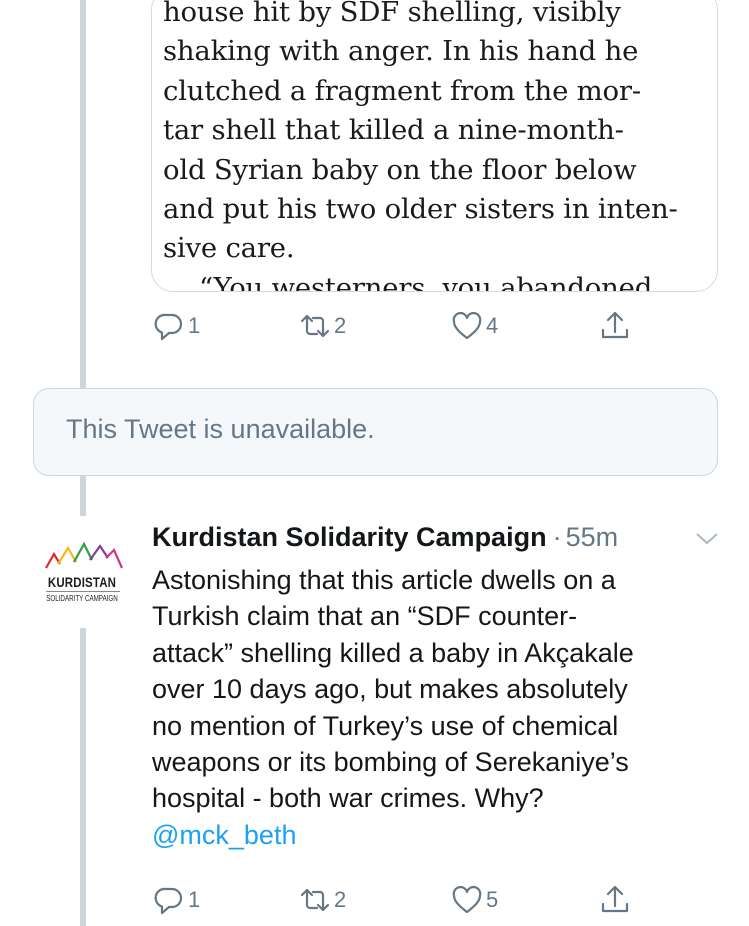 Image resolution: width=749 pixels, height=926 pixels. I want to click on tweet-line: weapons or its bombing of Serekaniye’s, so click(390, 762).